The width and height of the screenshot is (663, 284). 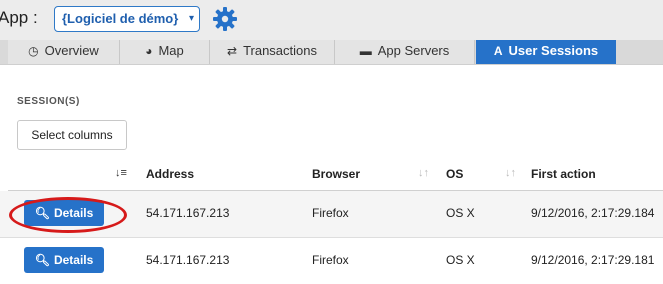 I want to click on sort-icon: ↓≡, so click(x=121, y=173).